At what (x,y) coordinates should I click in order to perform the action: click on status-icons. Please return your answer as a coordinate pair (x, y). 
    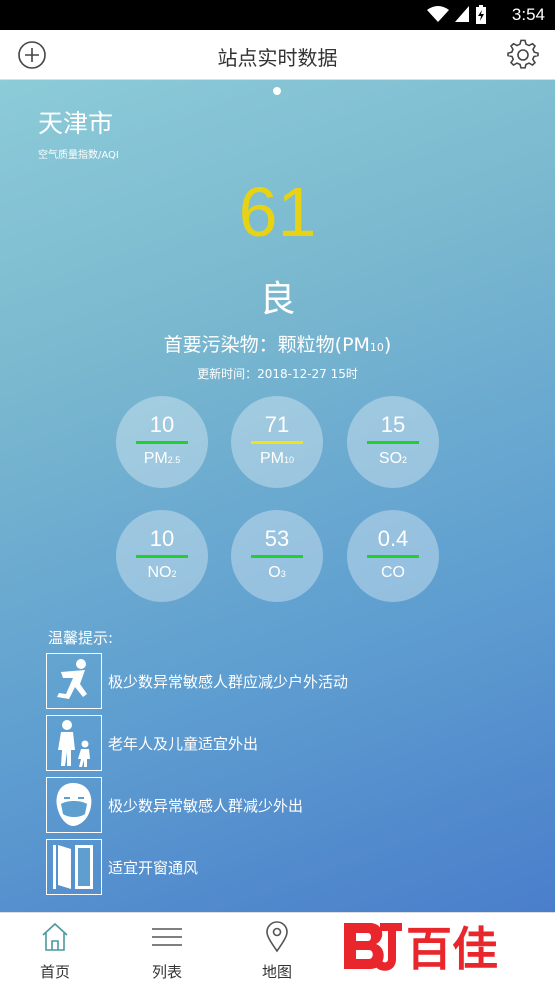
    Looking at the image, I should click on (456, 15).